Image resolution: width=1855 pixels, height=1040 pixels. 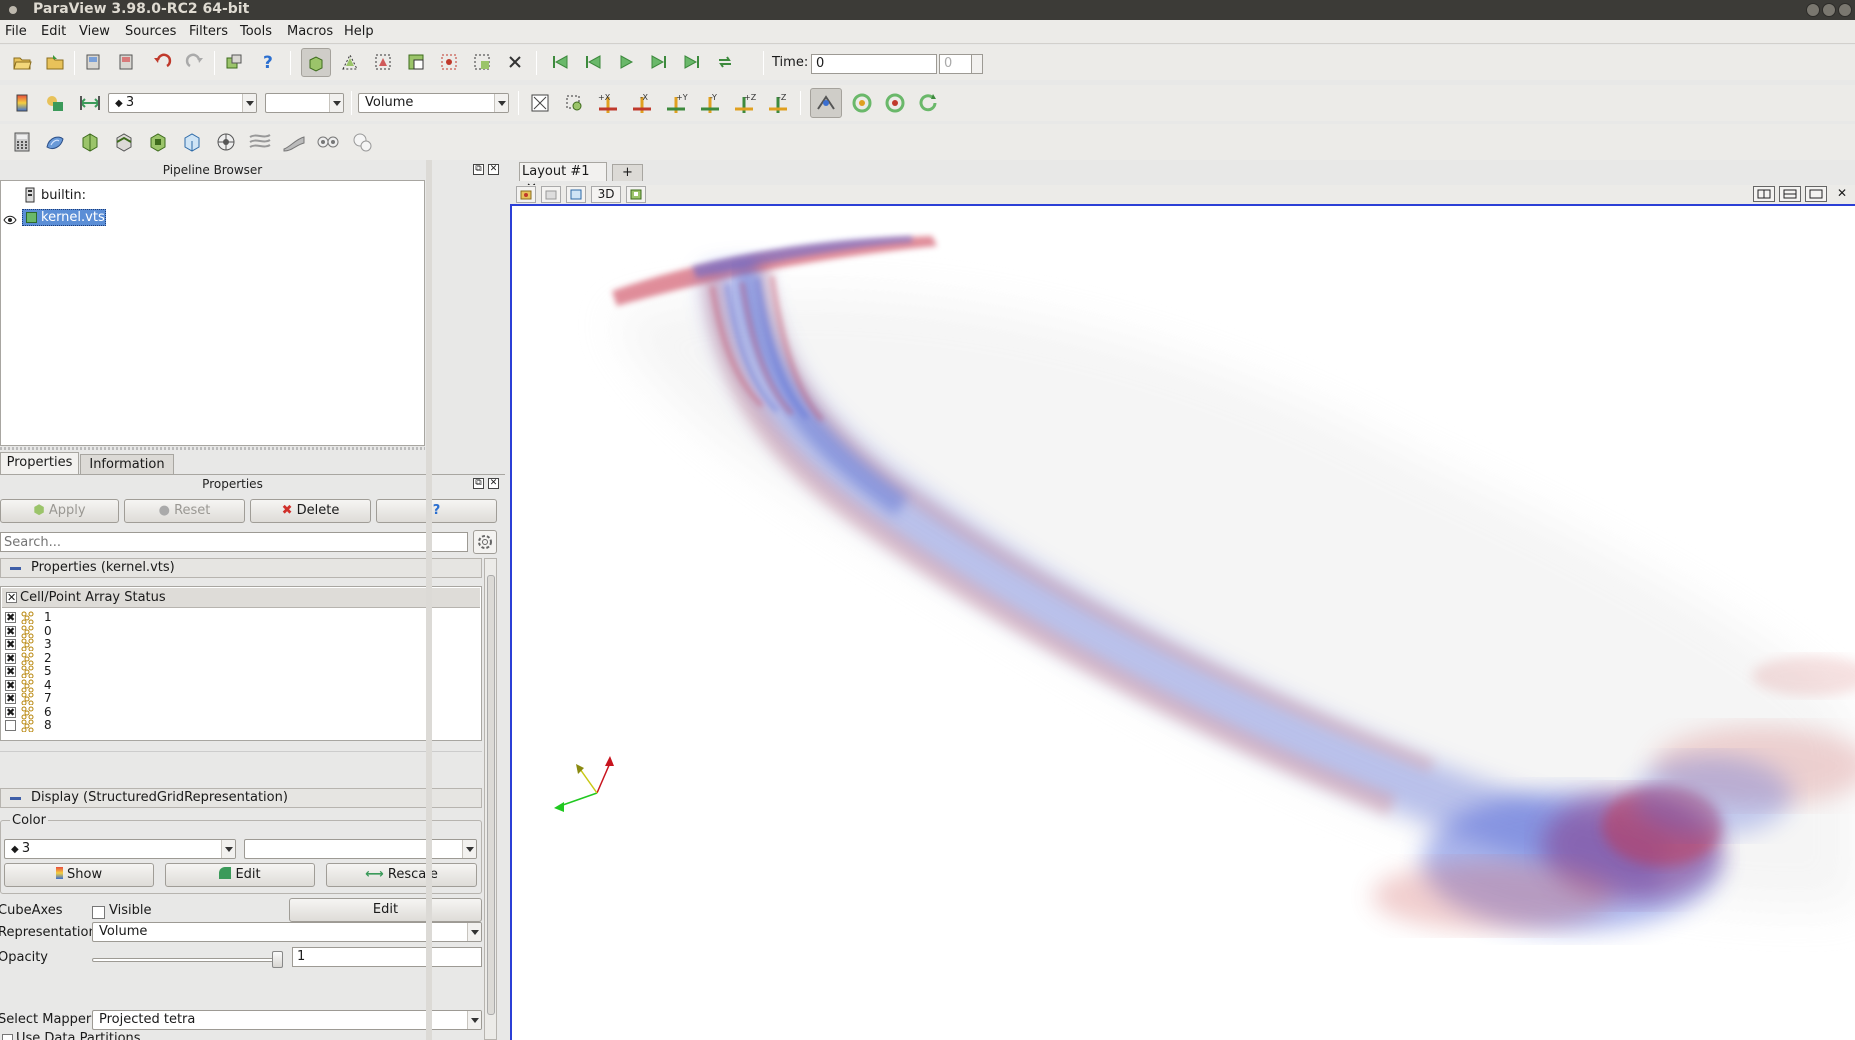 What do you see at coordinates (433, 103) in the screenshot?
I see `representation-combo: Volume` at bounding box center [433, 103].